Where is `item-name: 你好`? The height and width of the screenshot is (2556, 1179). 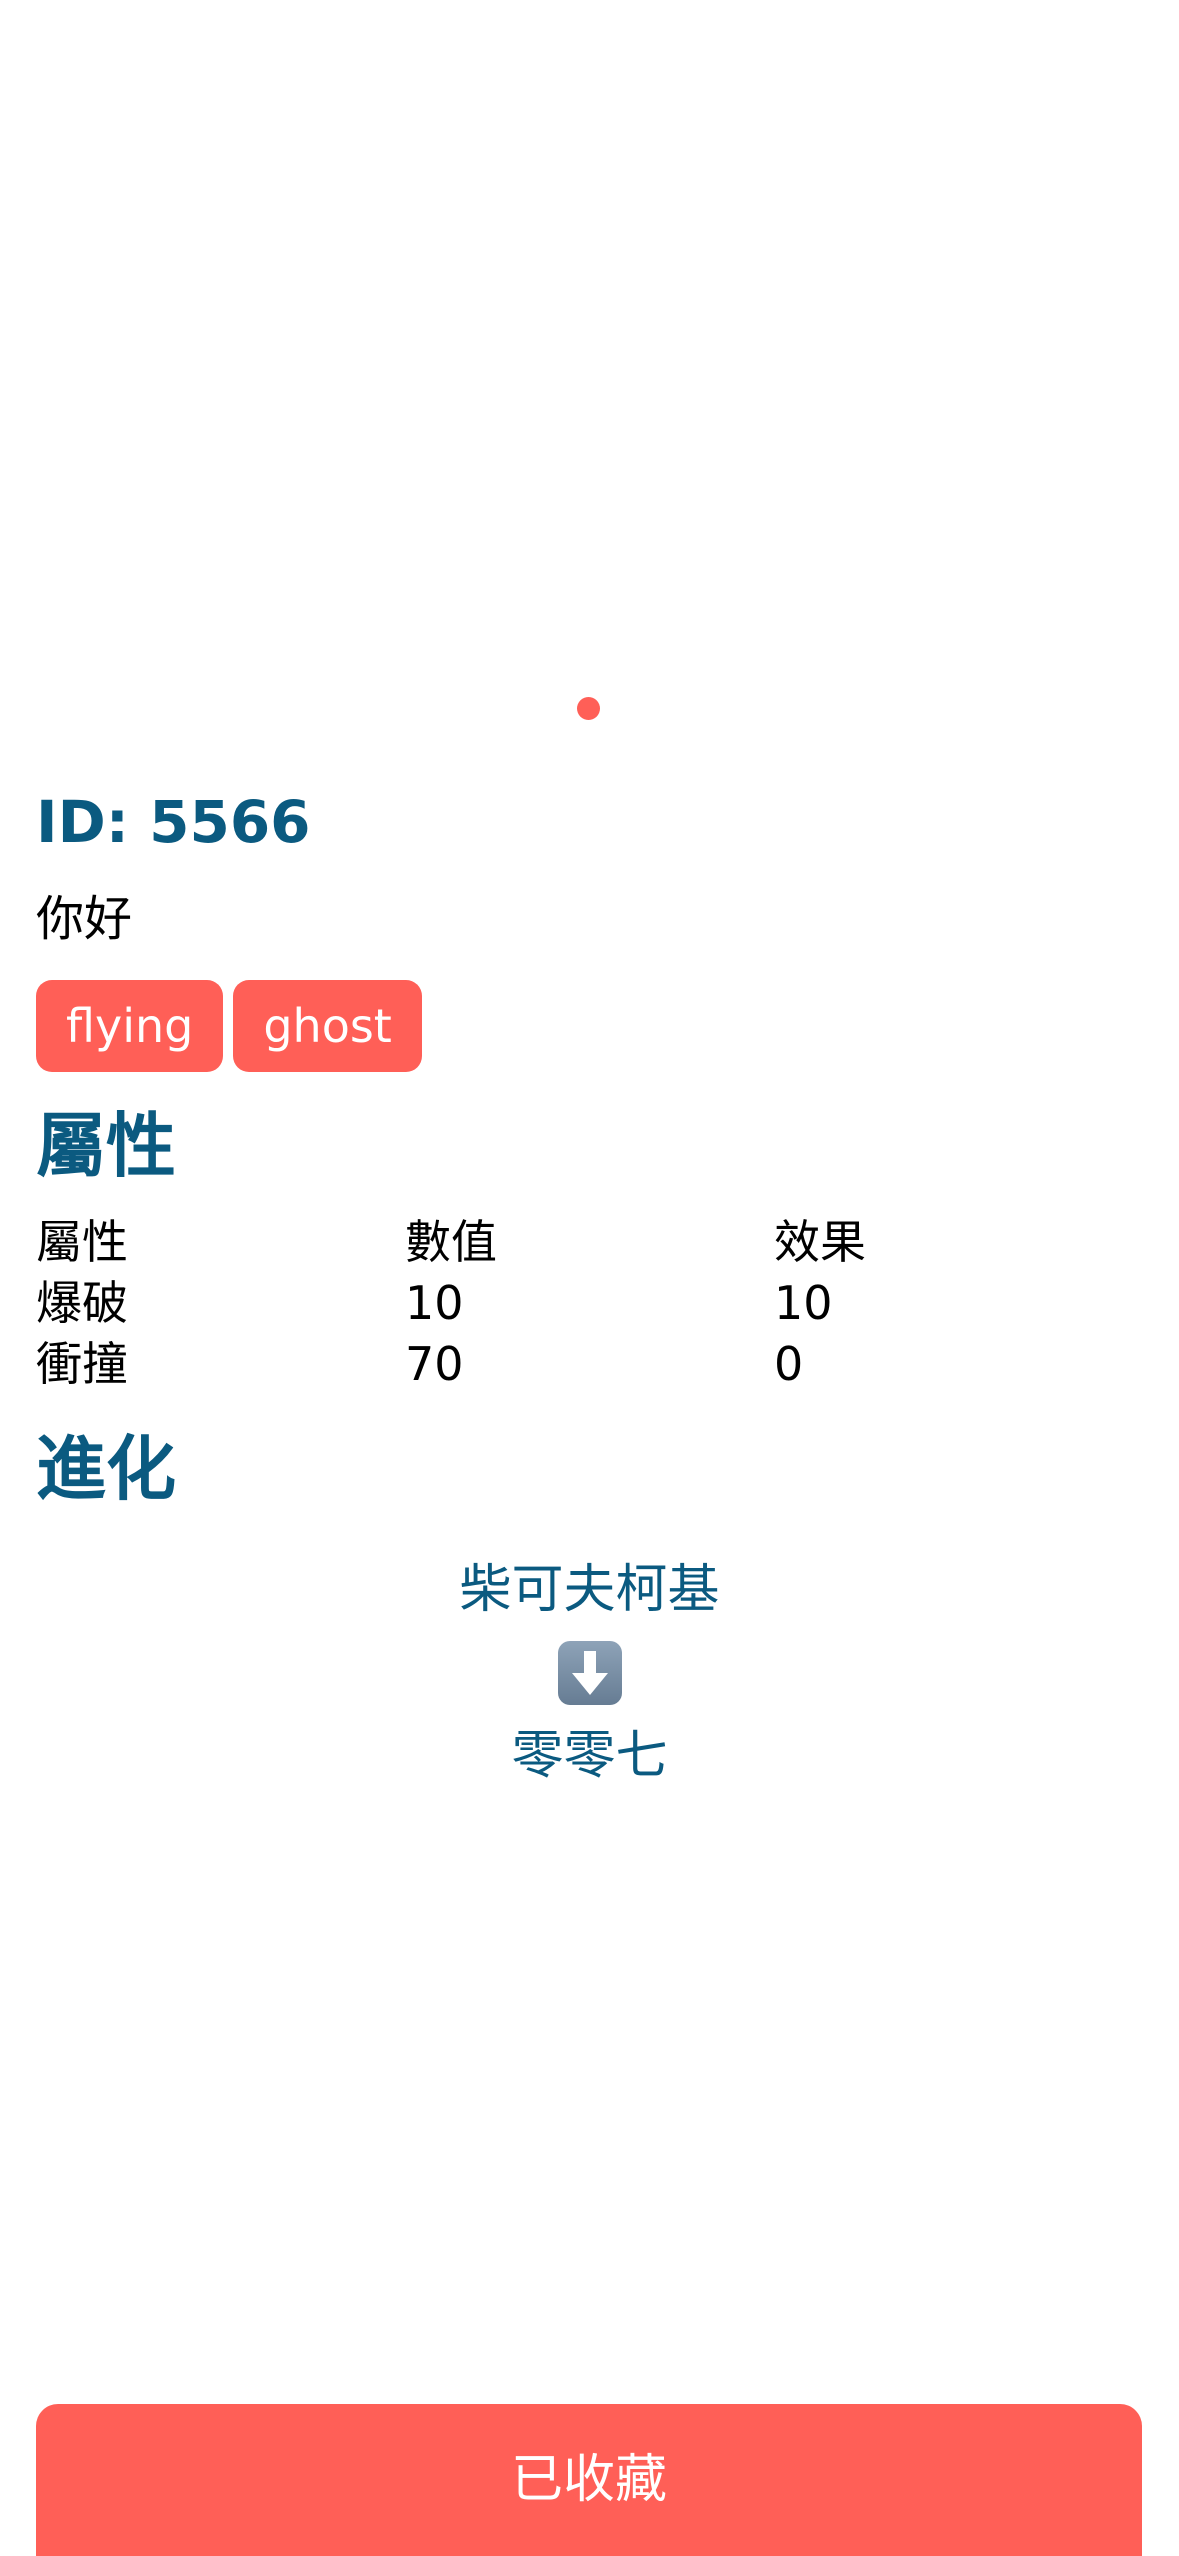
item-name: 你好 is located at coordinates (84, 919).